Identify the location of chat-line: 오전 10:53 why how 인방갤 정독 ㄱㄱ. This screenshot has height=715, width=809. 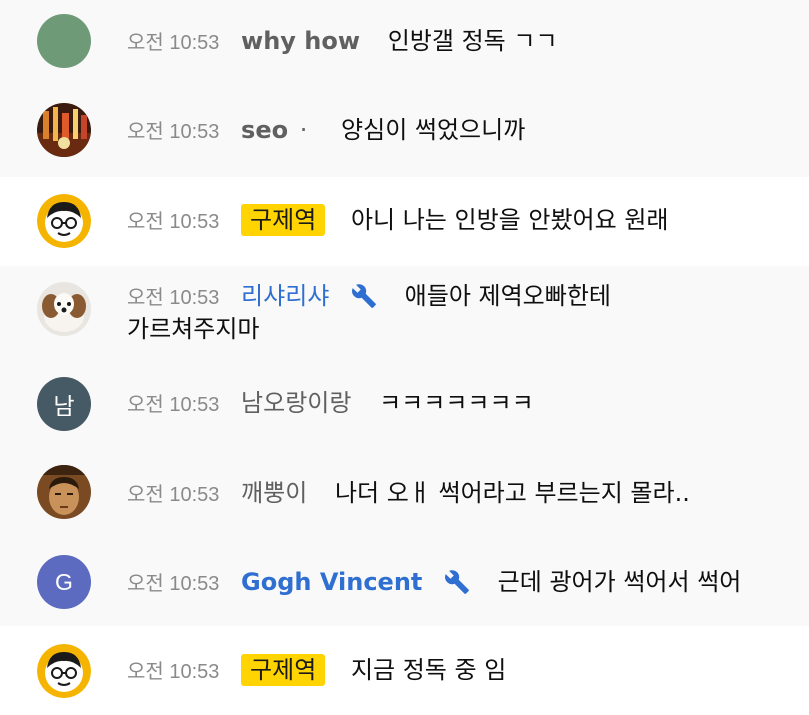
(463, 42).